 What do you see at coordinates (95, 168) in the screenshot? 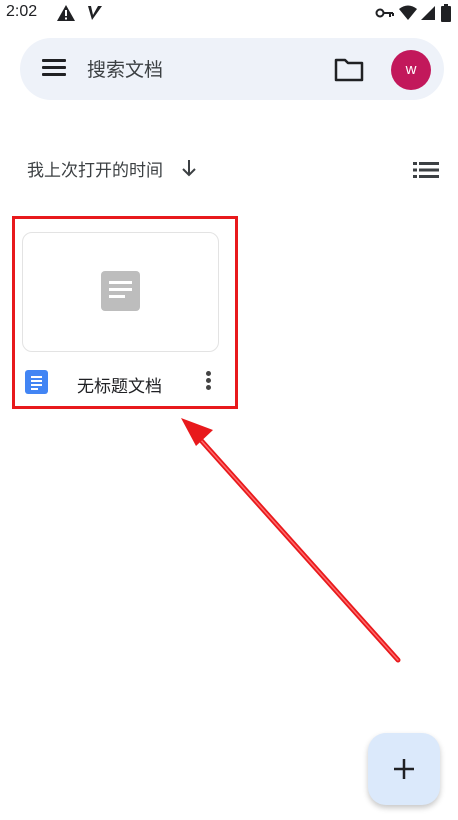
I see `sort-label: 我上次打开的时间` at bounding box center [95, 168].